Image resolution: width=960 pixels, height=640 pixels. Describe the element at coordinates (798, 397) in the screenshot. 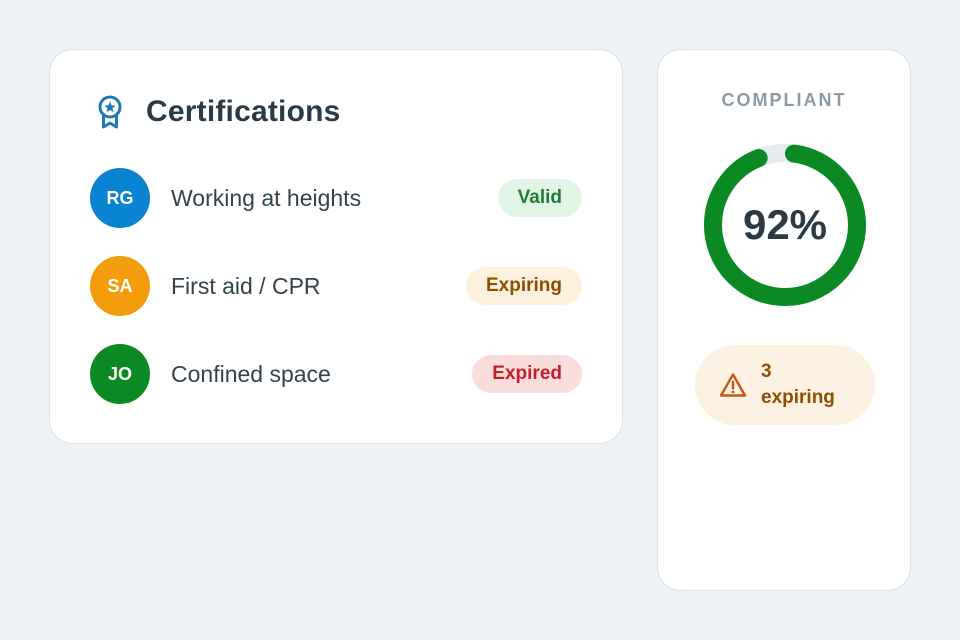

I see `expiring-label: expiring` at that location.